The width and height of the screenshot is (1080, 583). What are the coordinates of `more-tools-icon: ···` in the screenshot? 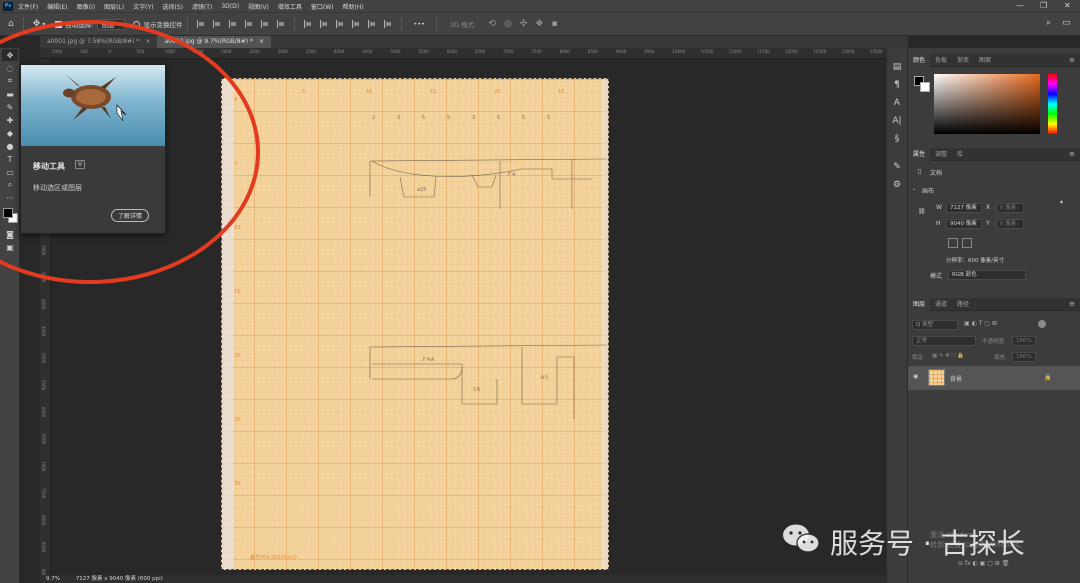 It's located at (10, 198).